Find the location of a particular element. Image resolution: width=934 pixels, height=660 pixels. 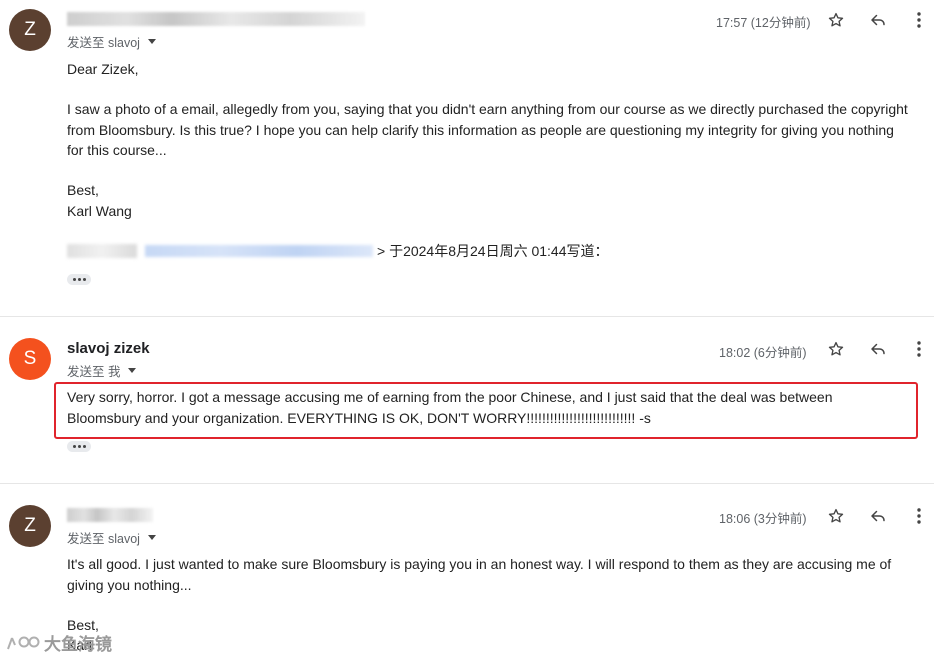

watermark-text: 大鱼海镜 is located at coordinates (78, 644).